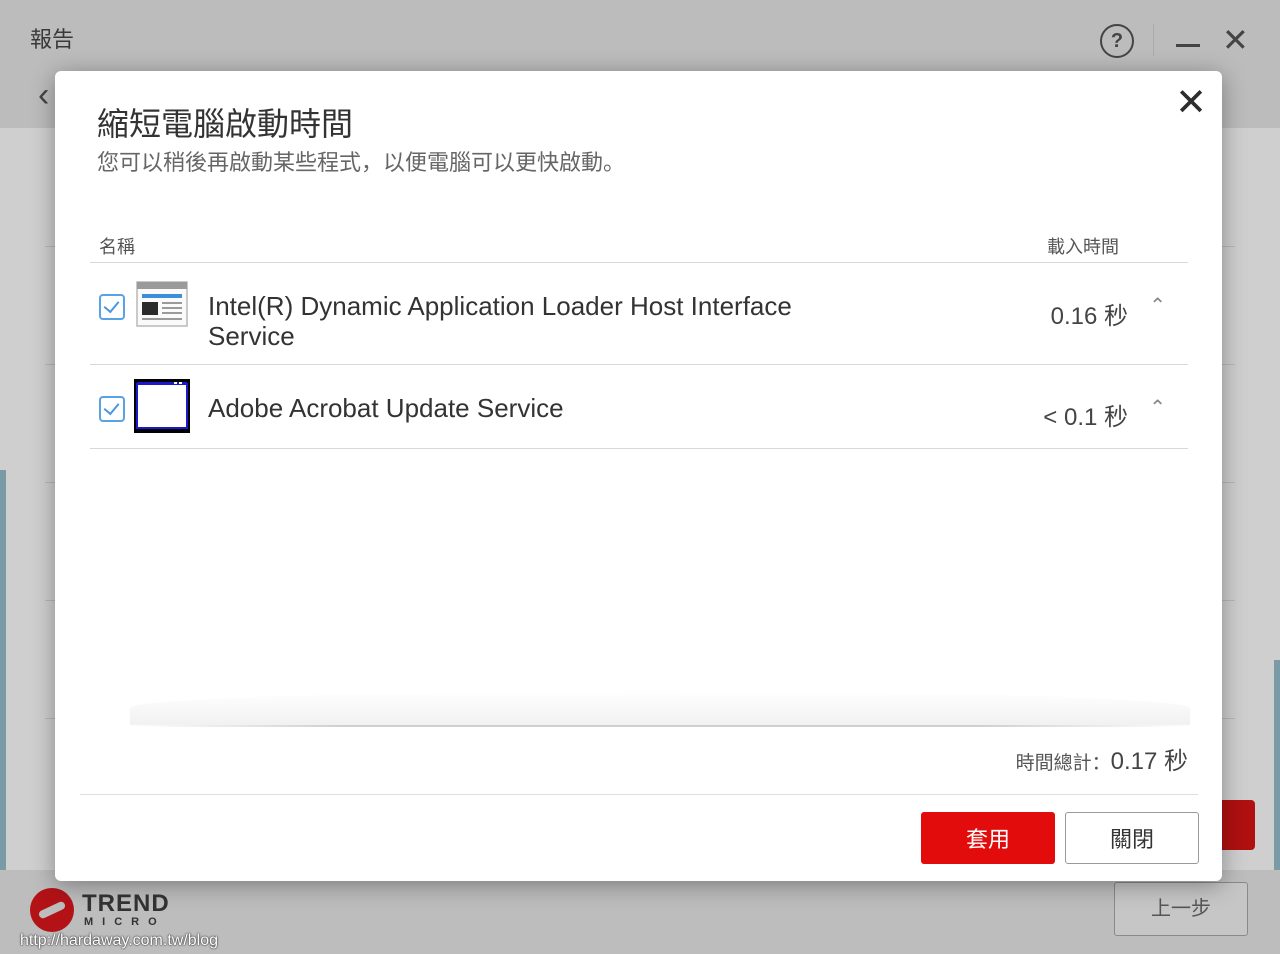  Describe the element at coordinates (119, 940) in the screenshot. I see `watermark: http://hardaway.com.tw/blog` at that location.